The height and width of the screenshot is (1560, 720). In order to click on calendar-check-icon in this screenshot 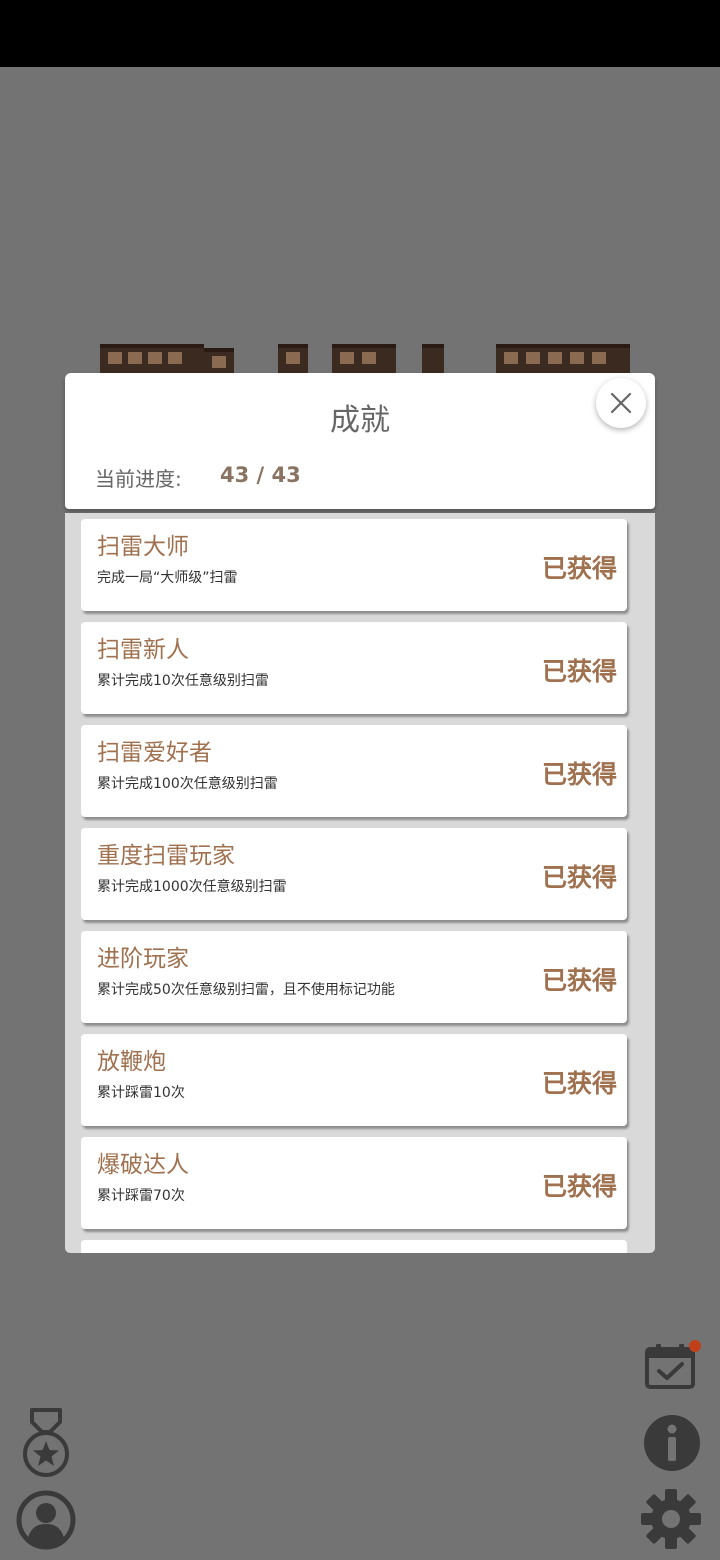, I will do `click(670, 1366)`.